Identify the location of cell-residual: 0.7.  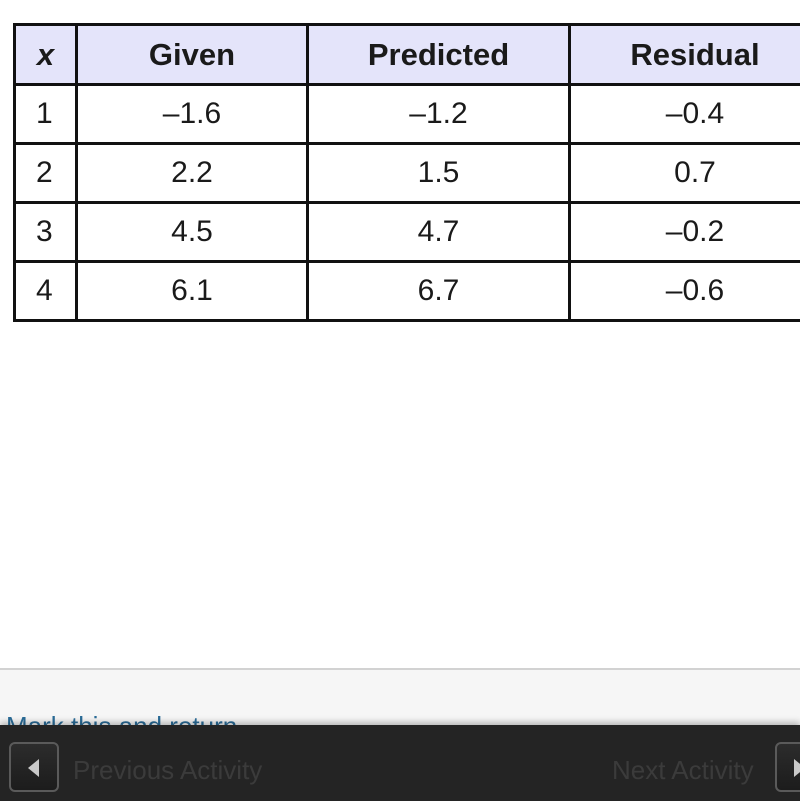
(684, 173).